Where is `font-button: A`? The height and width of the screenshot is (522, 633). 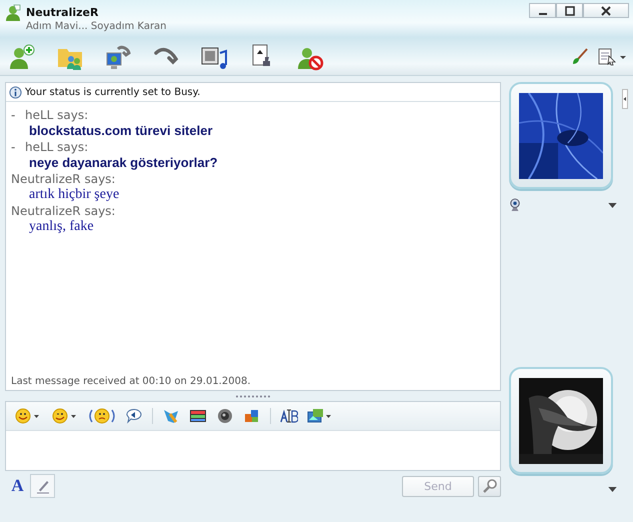 font-button: A is located at coordinates (17, 486).